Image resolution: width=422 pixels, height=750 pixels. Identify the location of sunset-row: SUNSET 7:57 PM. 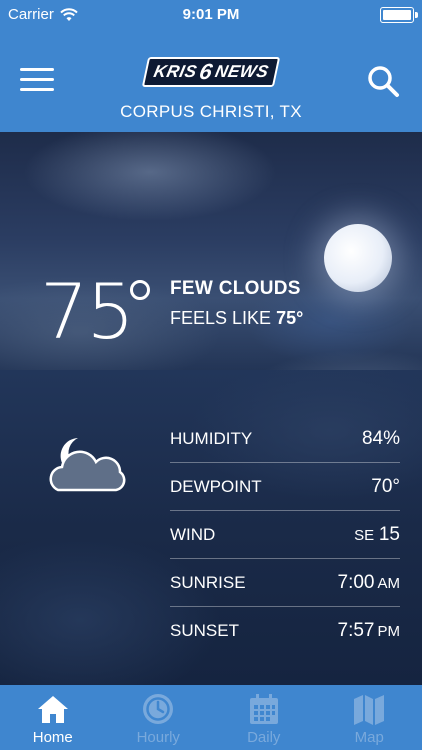
(285, 631).